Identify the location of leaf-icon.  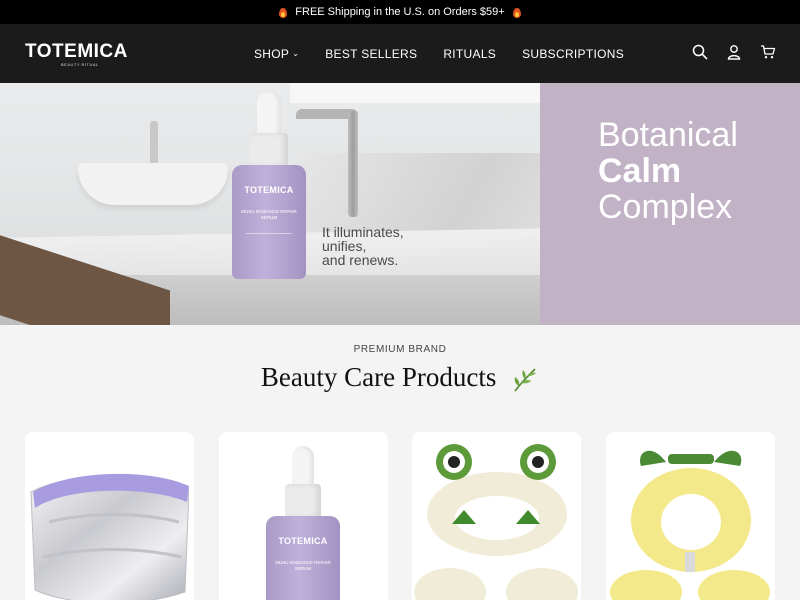
(525, 380).